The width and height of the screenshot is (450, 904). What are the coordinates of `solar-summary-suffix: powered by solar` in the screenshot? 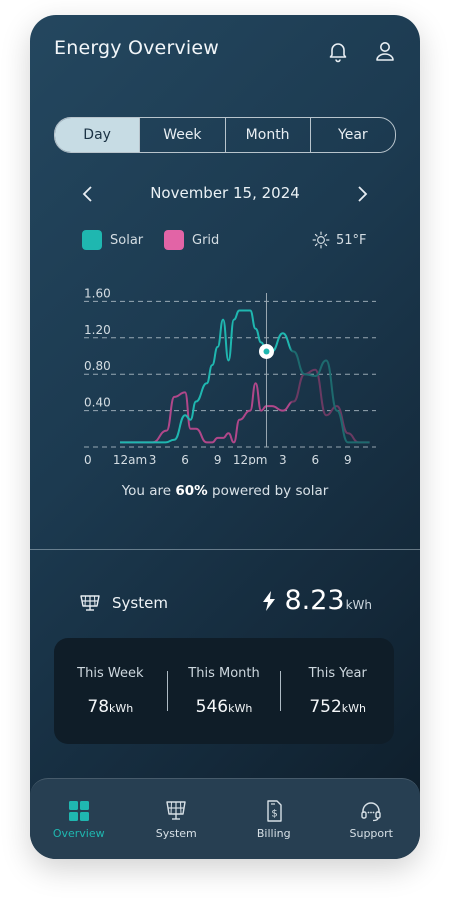 It's located at (268, 491).